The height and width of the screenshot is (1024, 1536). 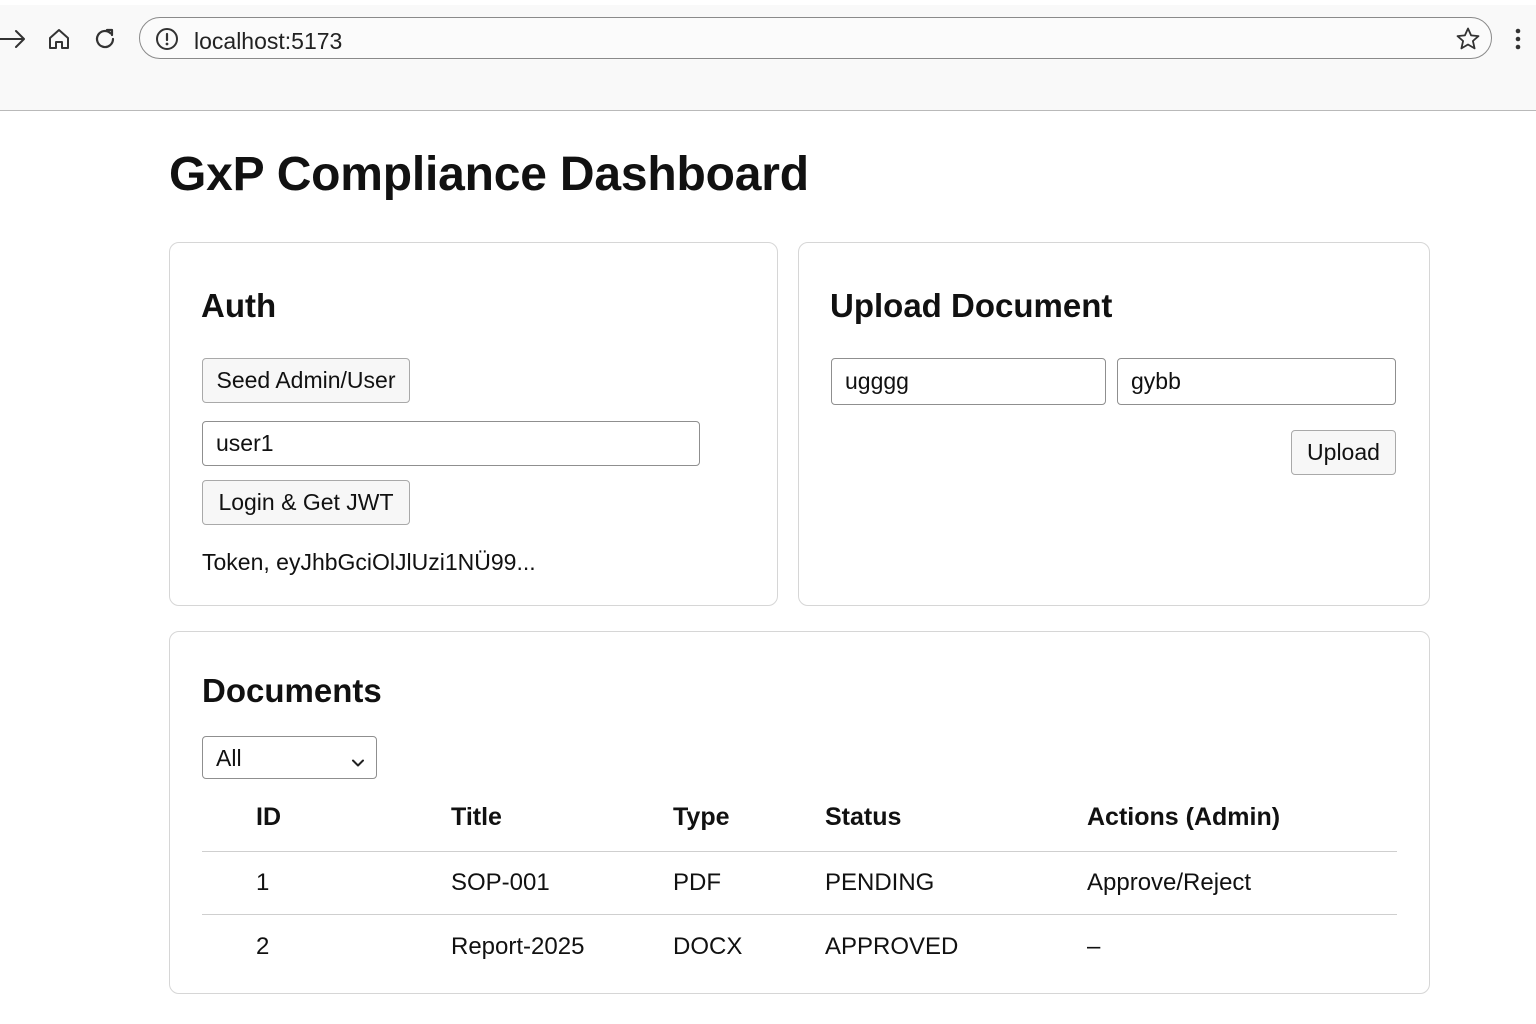 I want to click on column-header-title: Title, so click(x=476, y=817).